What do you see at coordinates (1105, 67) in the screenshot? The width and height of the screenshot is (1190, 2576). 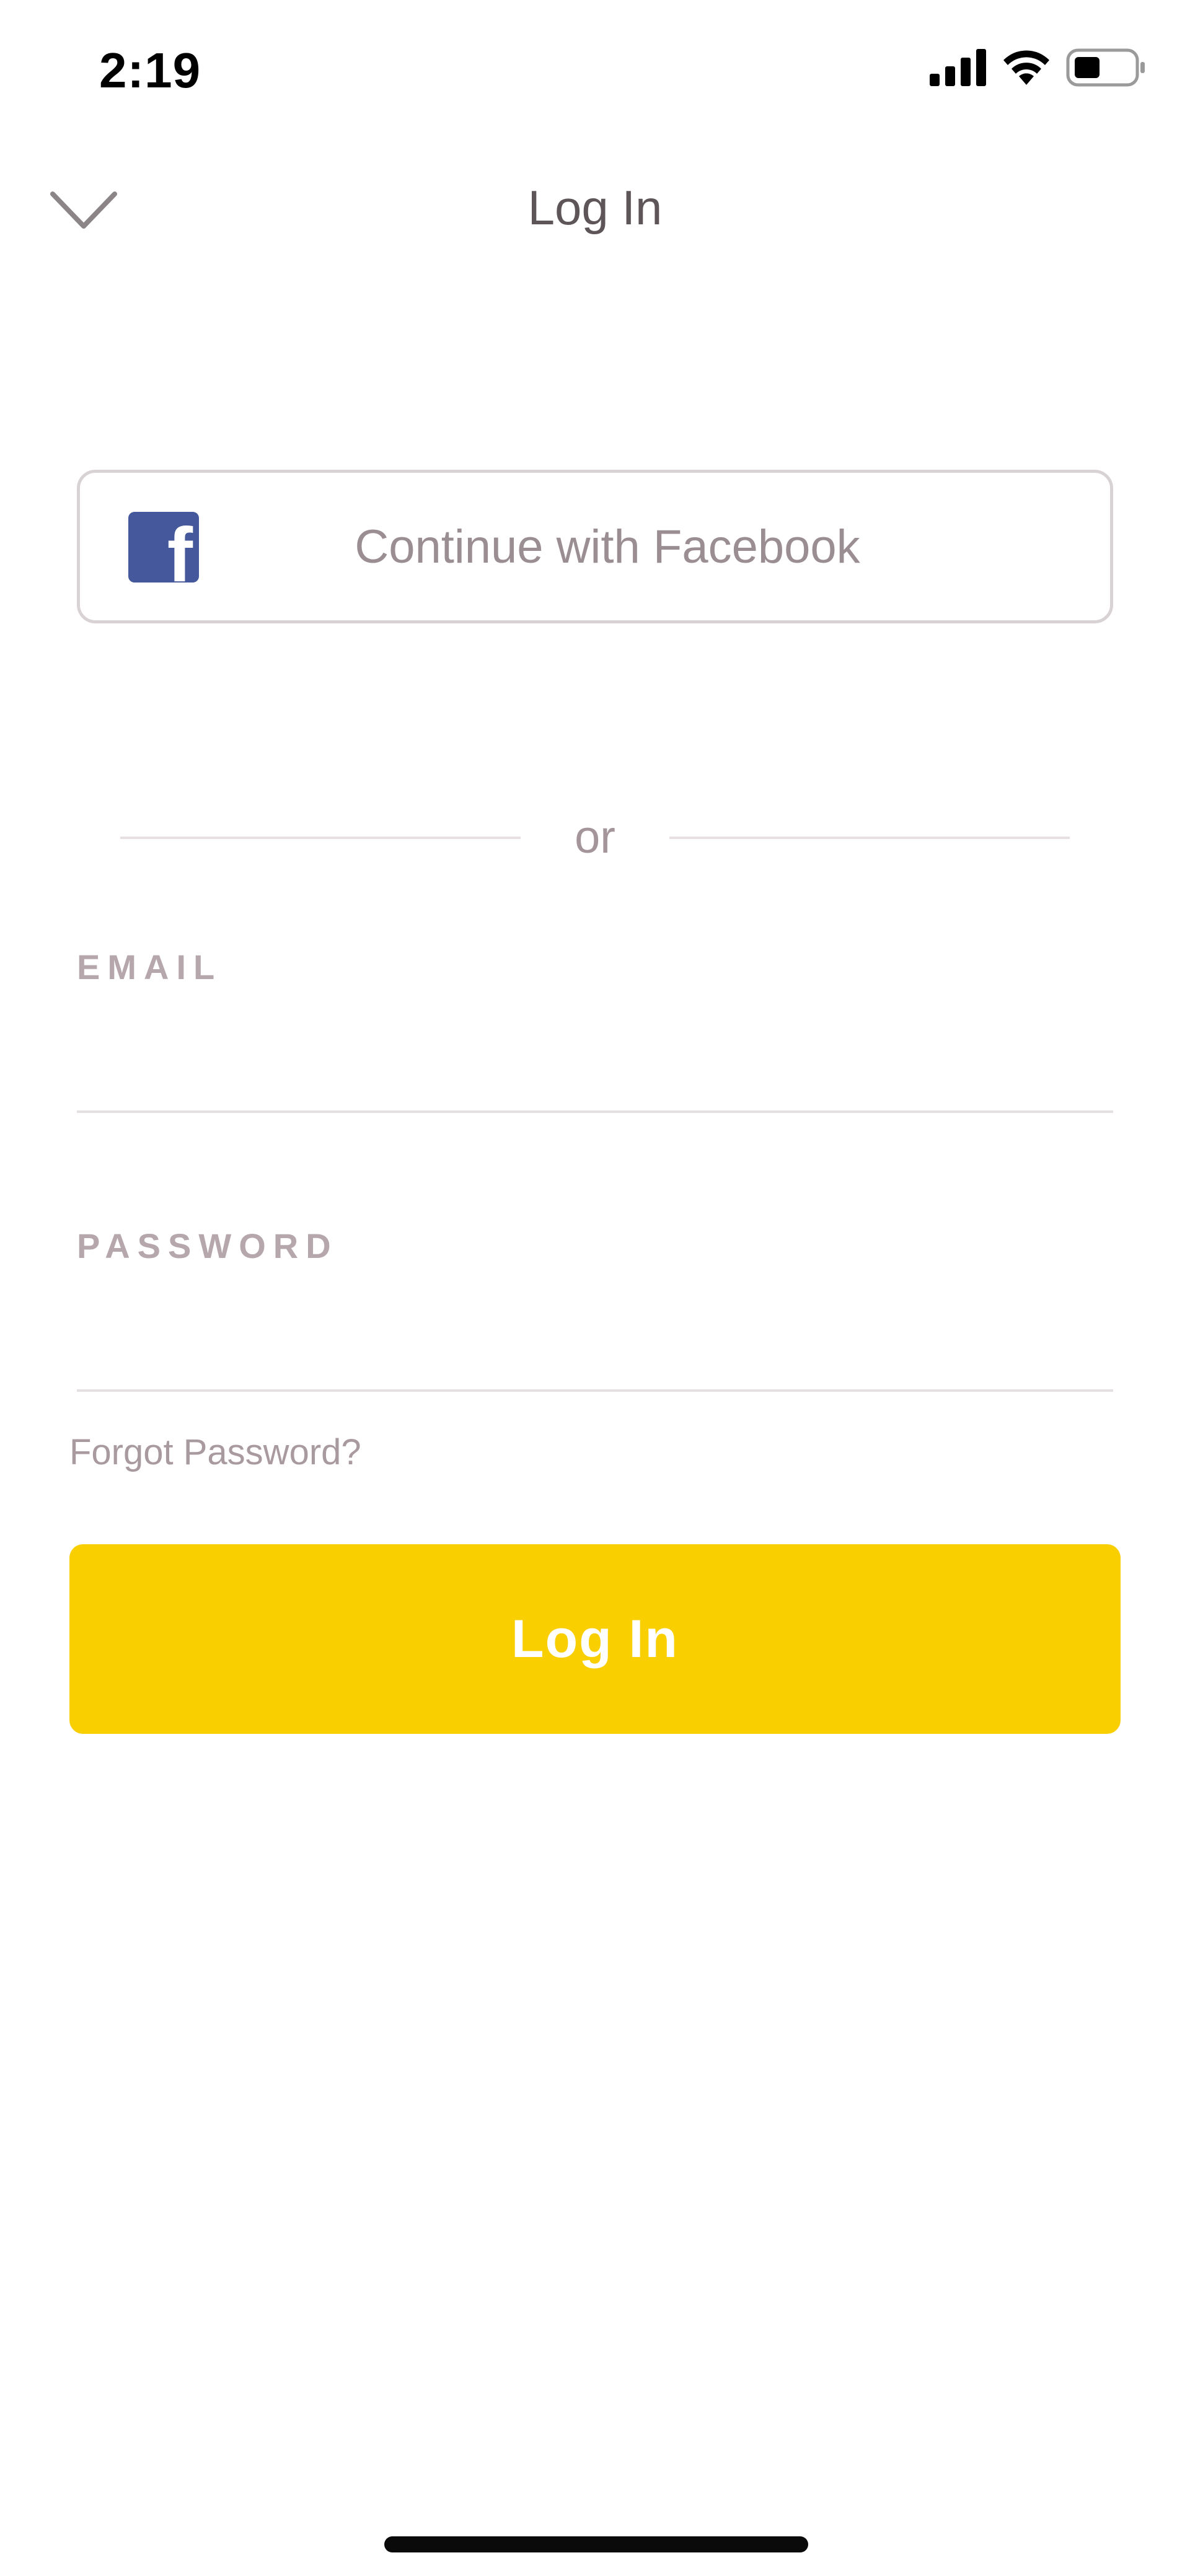 I see `battery-icon` at bounding box center [1105, 67].